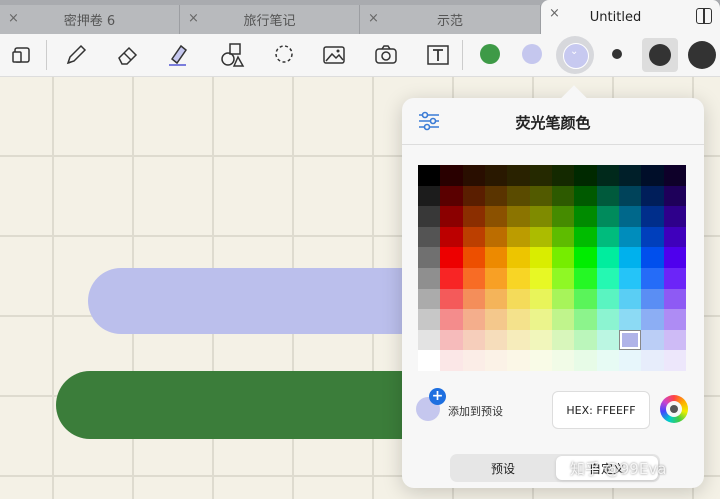  Describe the element at coordinates (630, 17) in the screenshot. I see `tab-untitled: × Untitled` at that location.